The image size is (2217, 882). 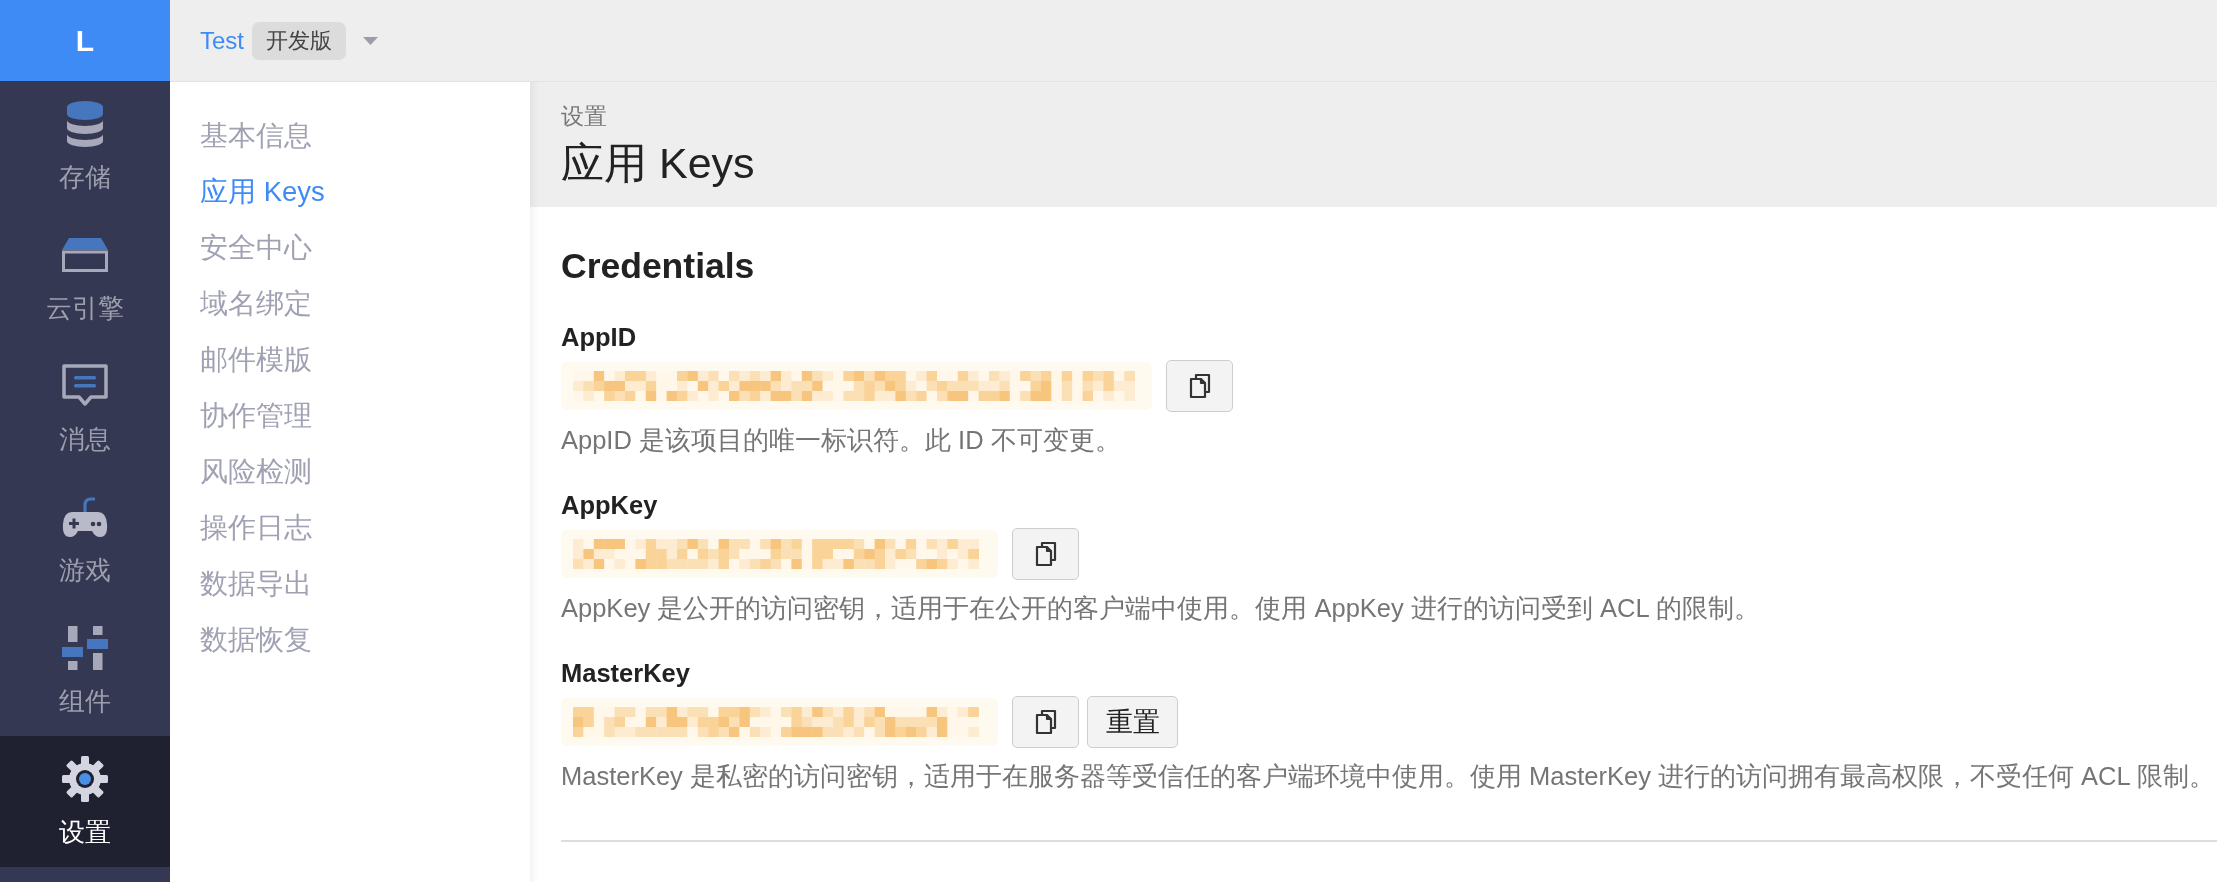 What do you see at coordinates (370, 40) in the screenshot?
I see `caret-icon` at bounding box center [370, 40].